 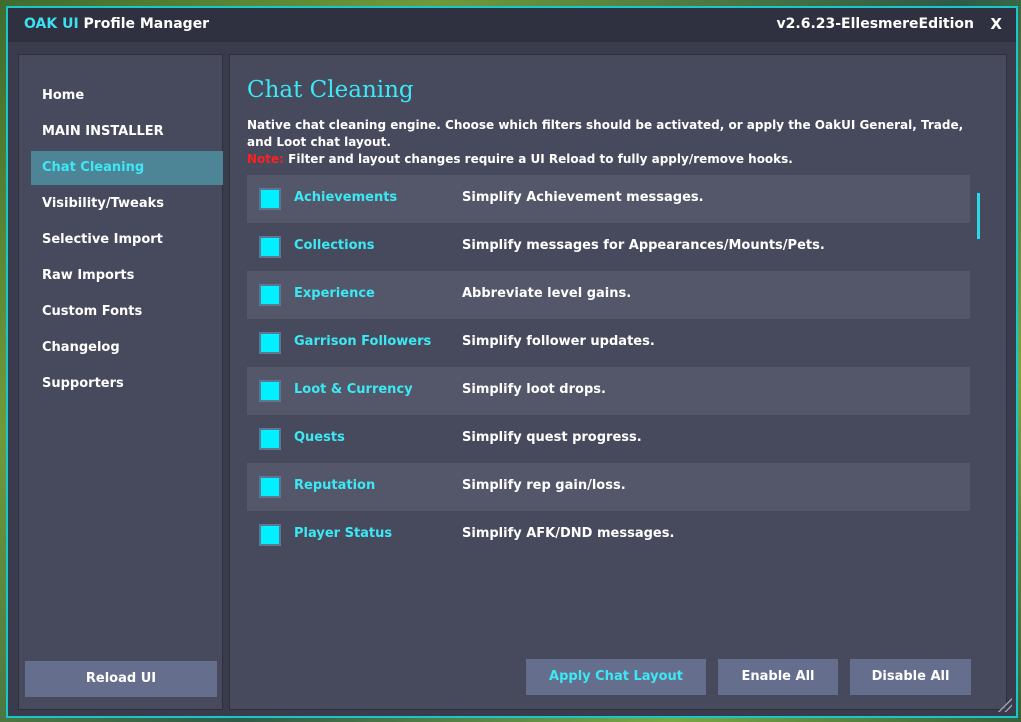 I want to click on sidebar-item-changelog: Changelog, so click(x=127, y=348).